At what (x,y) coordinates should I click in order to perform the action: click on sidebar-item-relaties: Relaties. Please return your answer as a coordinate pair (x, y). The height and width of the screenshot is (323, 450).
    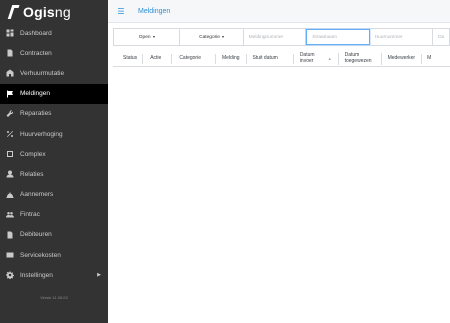
    Looking at the image, I should click on (54, 174).